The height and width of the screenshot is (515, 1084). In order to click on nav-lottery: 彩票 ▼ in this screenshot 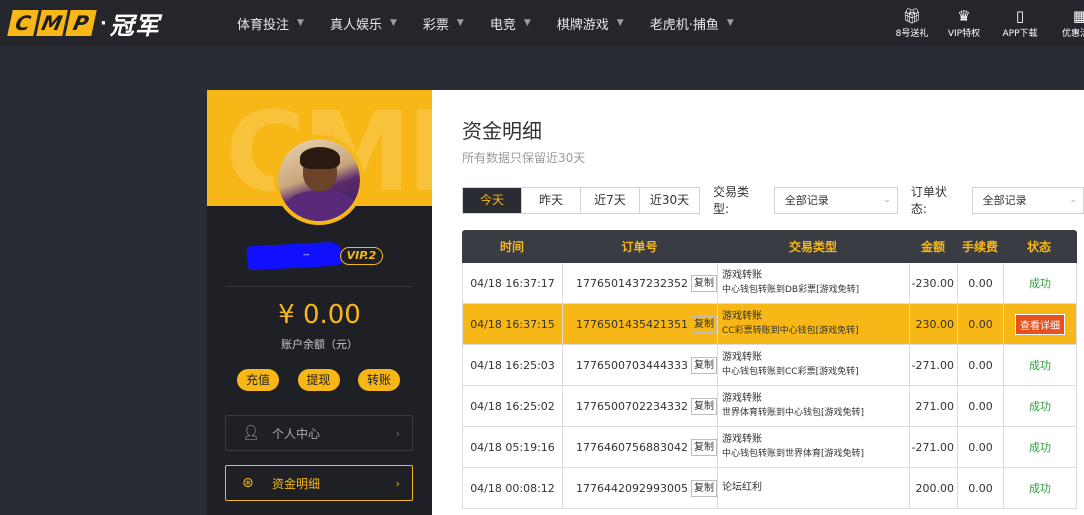, I will do `click(443, 23)`.